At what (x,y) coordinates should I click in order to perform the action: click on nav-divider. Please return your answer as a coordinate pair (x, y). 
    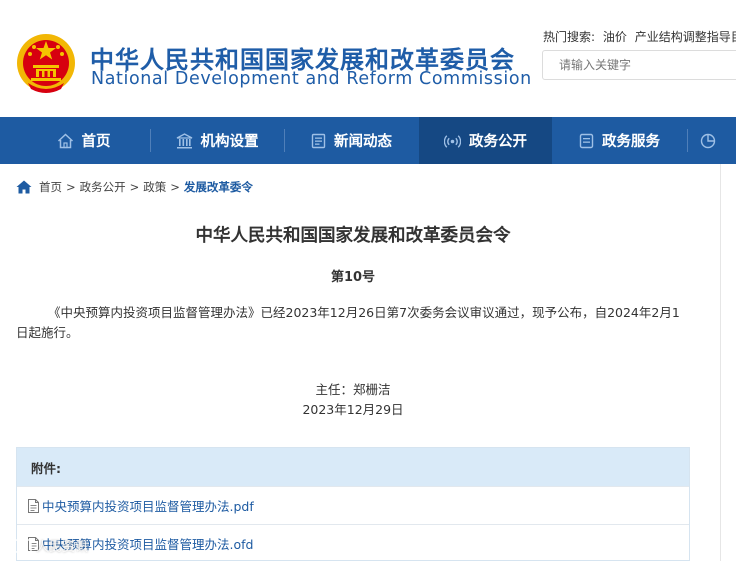
    Looking at the image, I should click on (687, 140).